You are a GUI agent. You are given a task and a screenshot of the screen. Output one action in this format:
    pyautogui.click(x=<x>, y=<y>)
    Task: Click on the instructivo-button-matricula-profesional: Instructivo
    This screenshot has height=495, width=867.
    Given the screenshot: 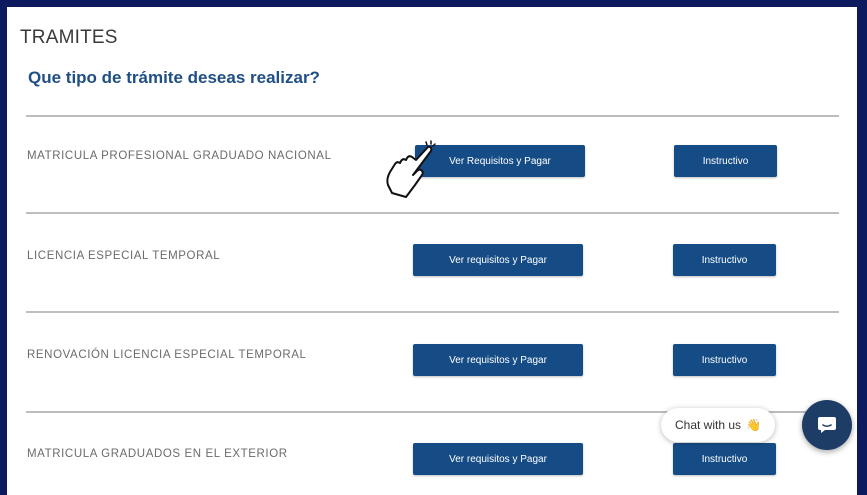 What is the action you would take?
    pyautogui.click(x=725, y=161)
    